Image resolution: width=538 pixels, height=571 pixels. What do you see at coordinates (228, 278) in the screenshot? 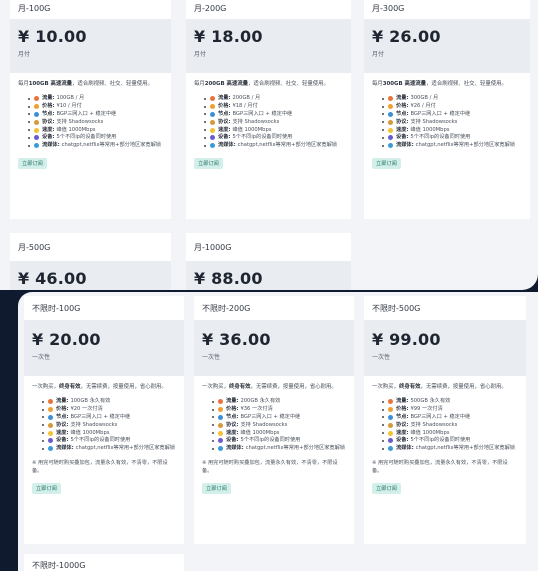
I see `plan-price: ¥ 88.00` at bounding box center [228, 278].